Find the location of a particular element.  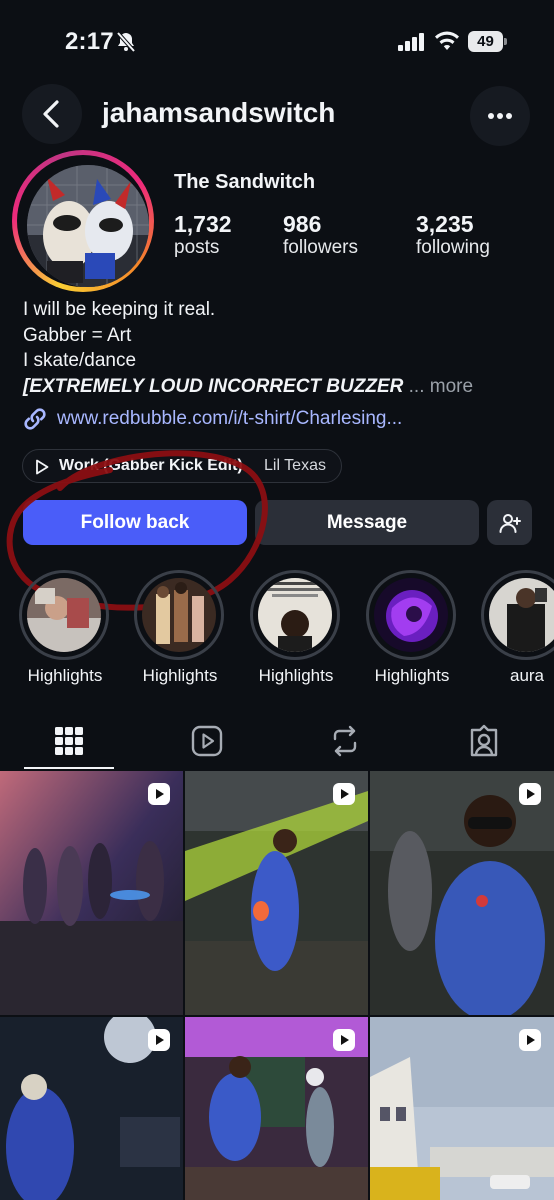

wifi-icon is located at coordinates (447, 40).